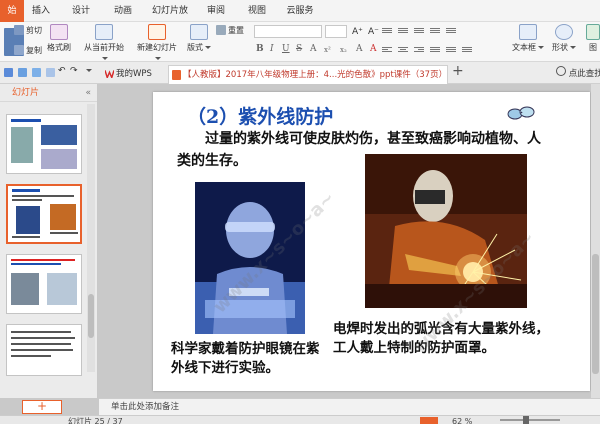  I want to click on menu-bar: 始 插入 设计 动画 幻灯片放映 审阅 视图 云服务, so click(300, 19).